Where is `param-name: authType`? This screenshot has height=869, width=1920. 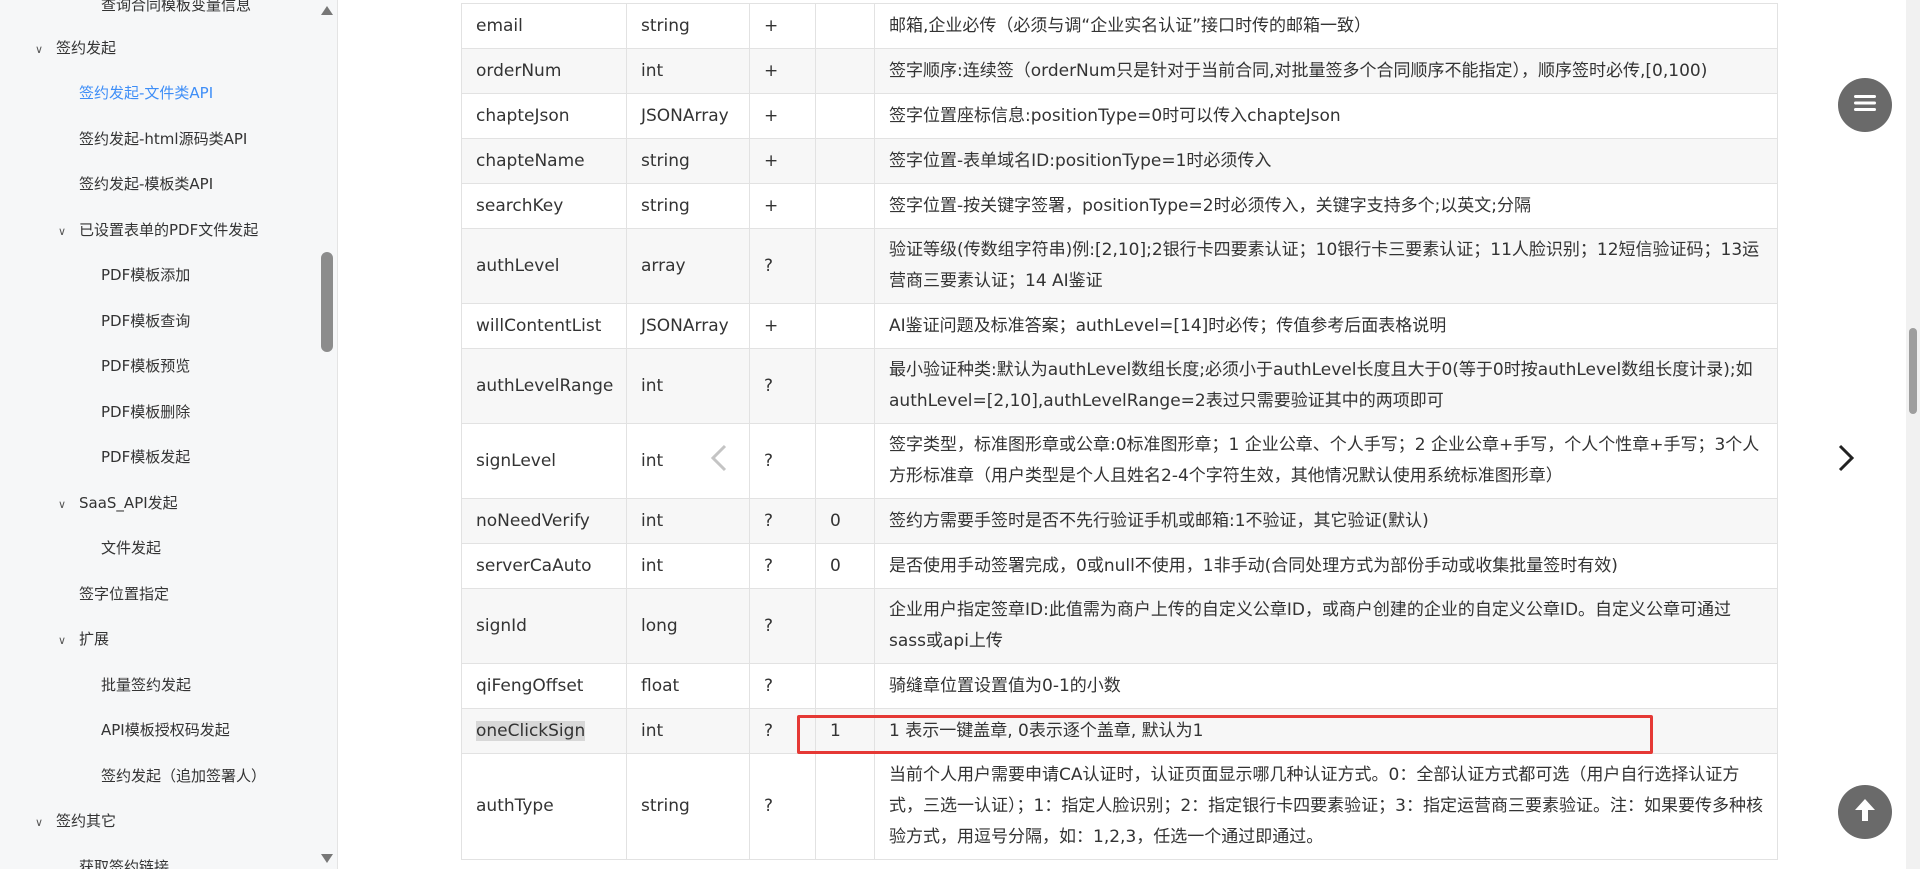
param-name: authType is located at coordinates (544, 806).